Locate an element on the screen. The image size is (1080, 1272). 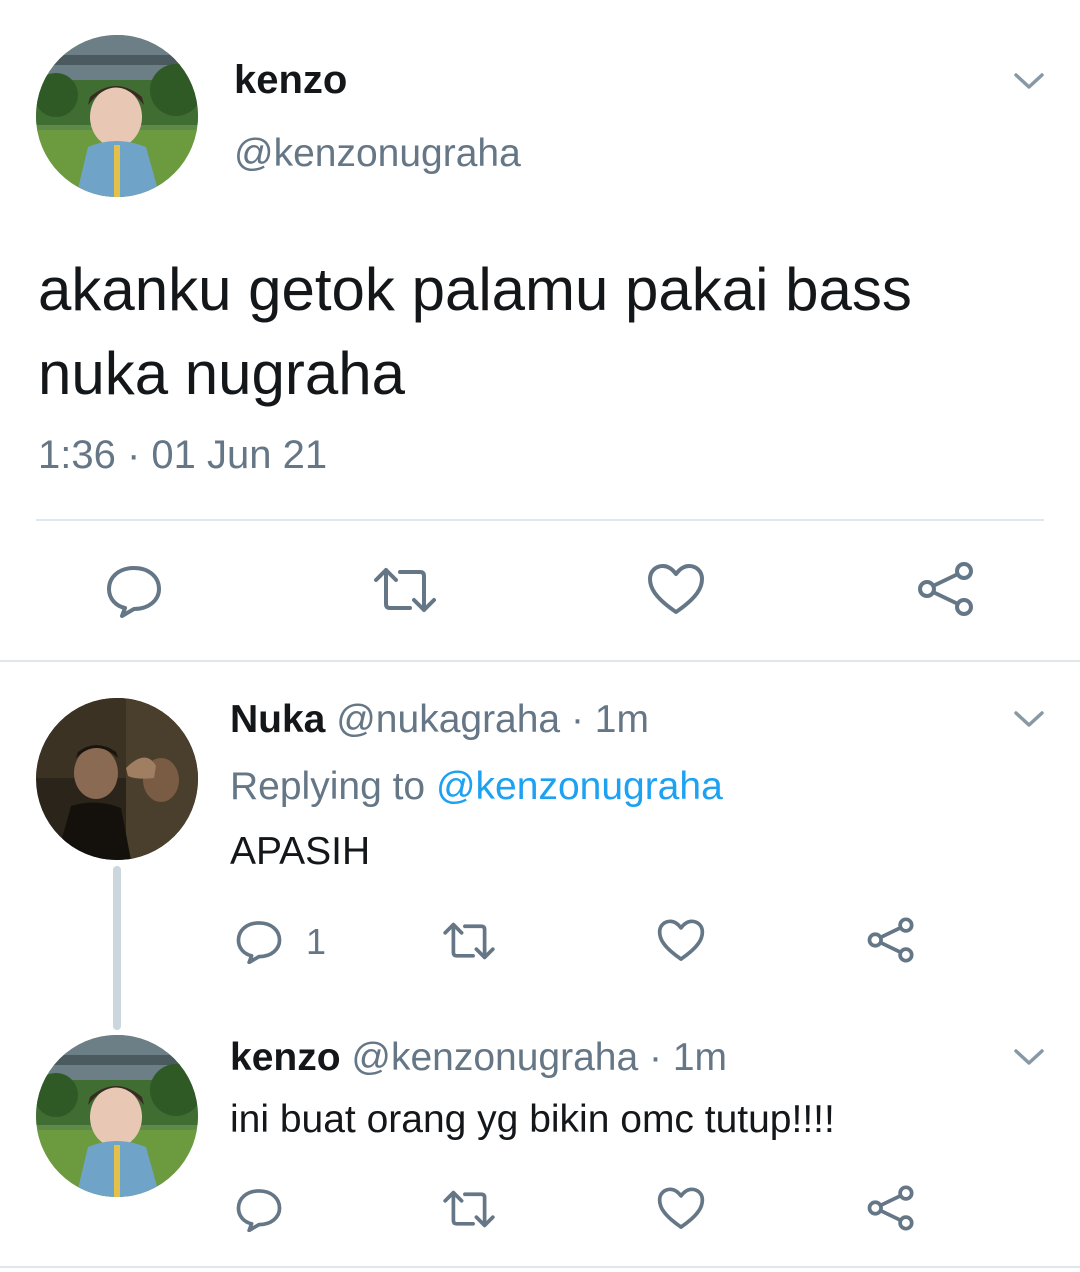
reply-header: kenzo @kenzonugraha · 1m is located at coordinates (478, 1058).